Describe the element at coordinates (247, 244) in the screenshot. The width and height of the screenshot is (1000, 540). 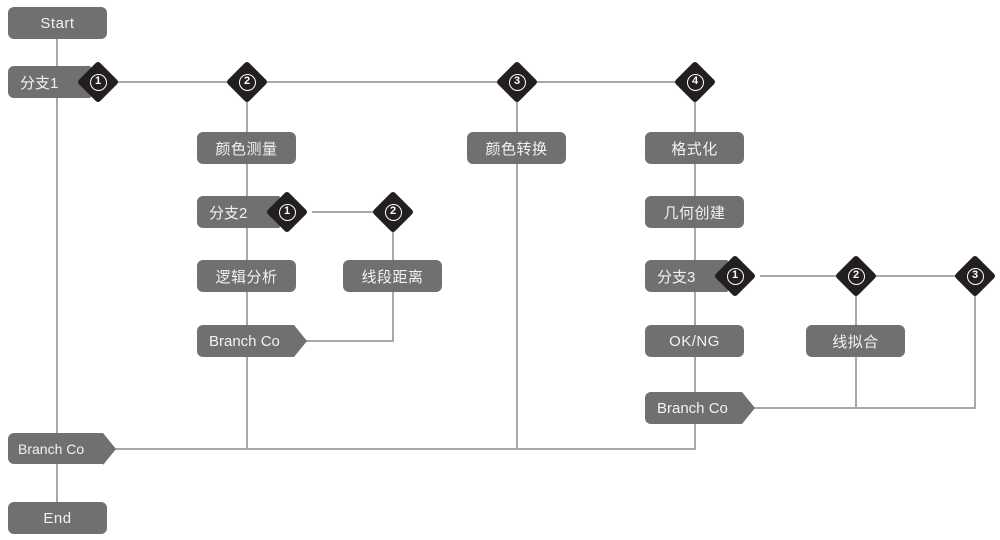
I see `connector-col2-b` at that location.